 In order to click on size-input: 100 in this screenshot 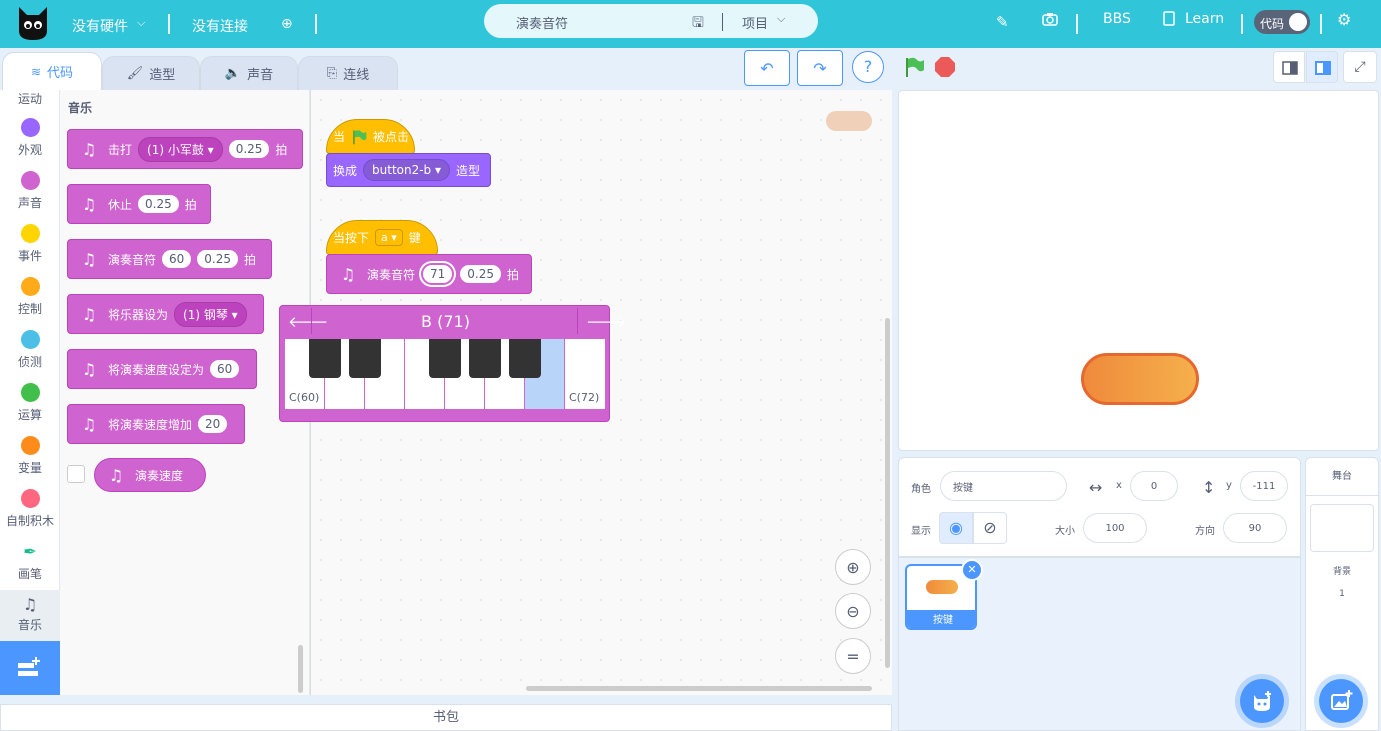, I will do `click(1115, 528)`.